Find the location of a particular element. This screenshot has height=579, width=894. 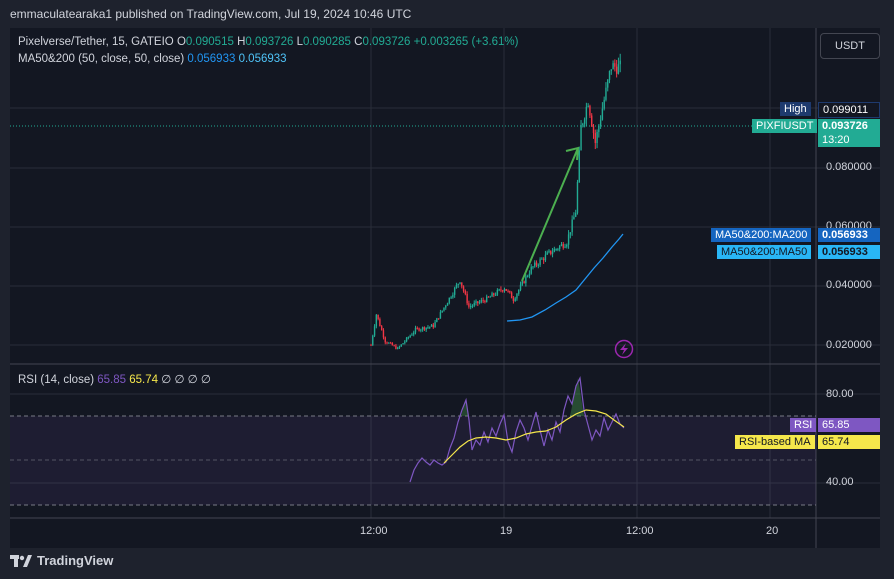

price-tick: 0.020000 is located at coordinates (849, 345).